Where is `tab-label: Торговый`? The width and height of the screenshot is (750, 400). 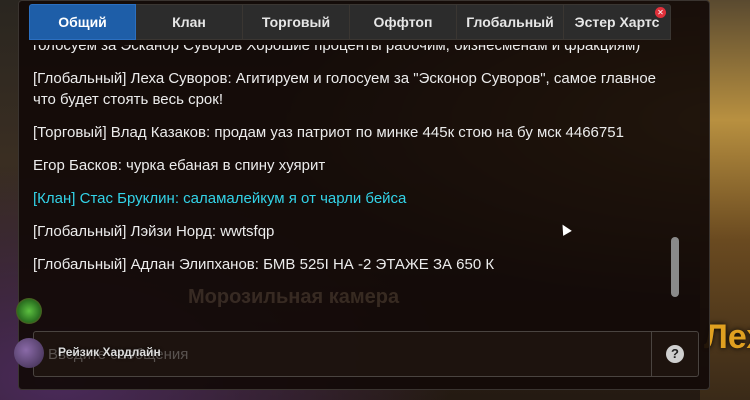 tab-label: Торговый is located at coordinates (296, 22).